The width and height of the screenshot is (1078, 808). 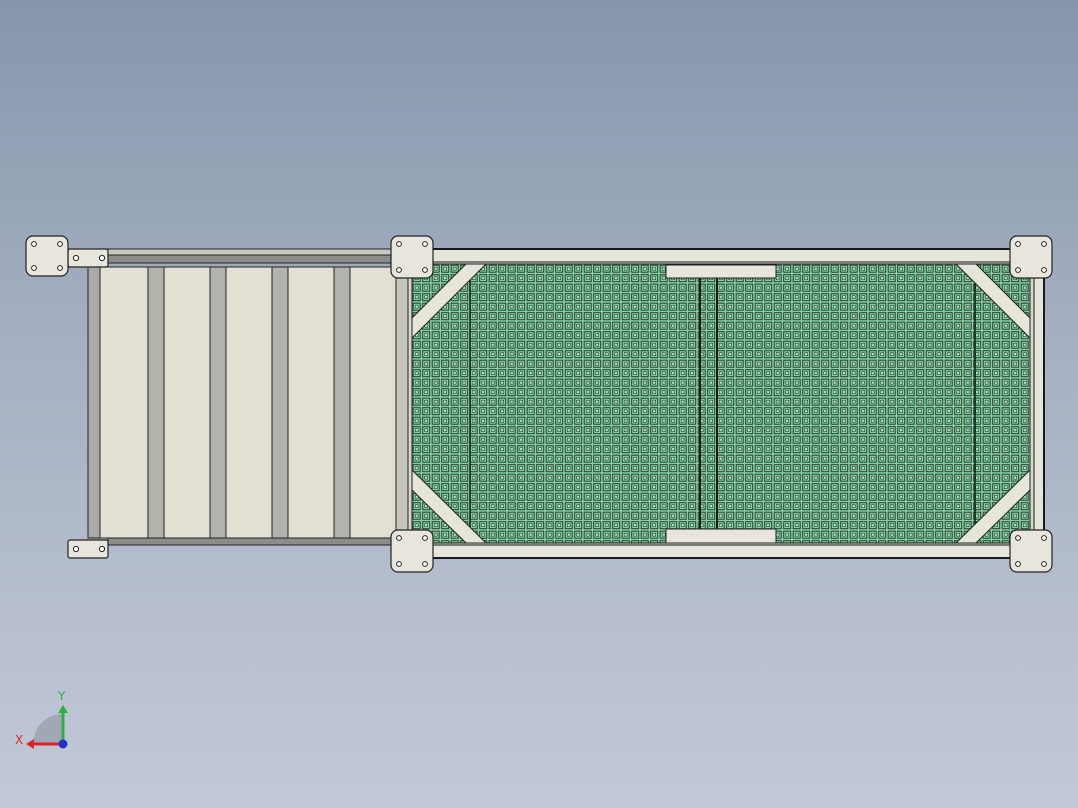 I want to click on conveyor-top-rail, so click(x=230, y=252).